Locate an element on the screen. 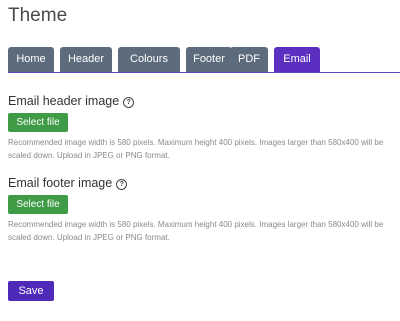  tab-colours: Colours is located at coordinates (149, 59).